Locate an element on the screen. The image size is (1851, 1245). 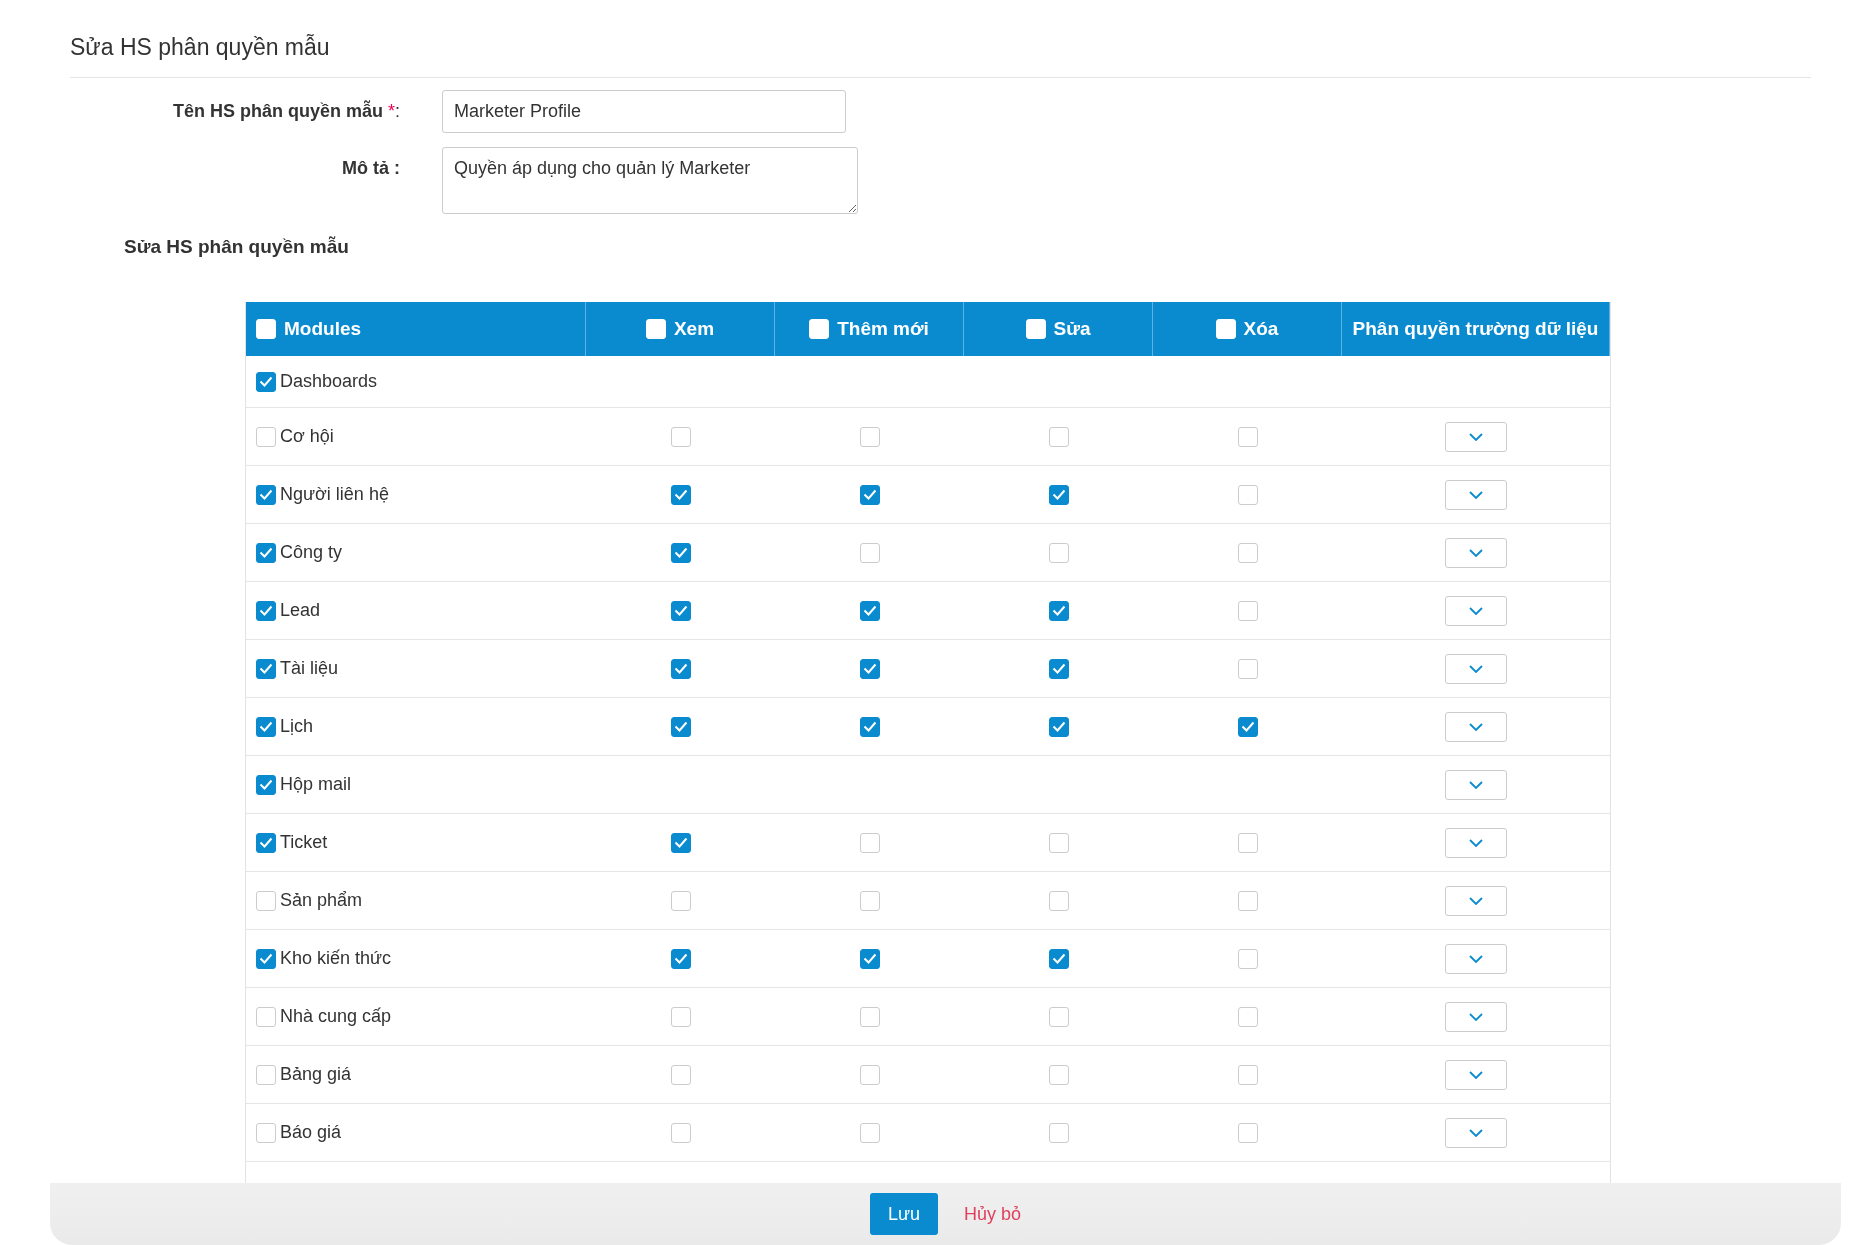
column-label: Modules is located at coordinates (323, 329).